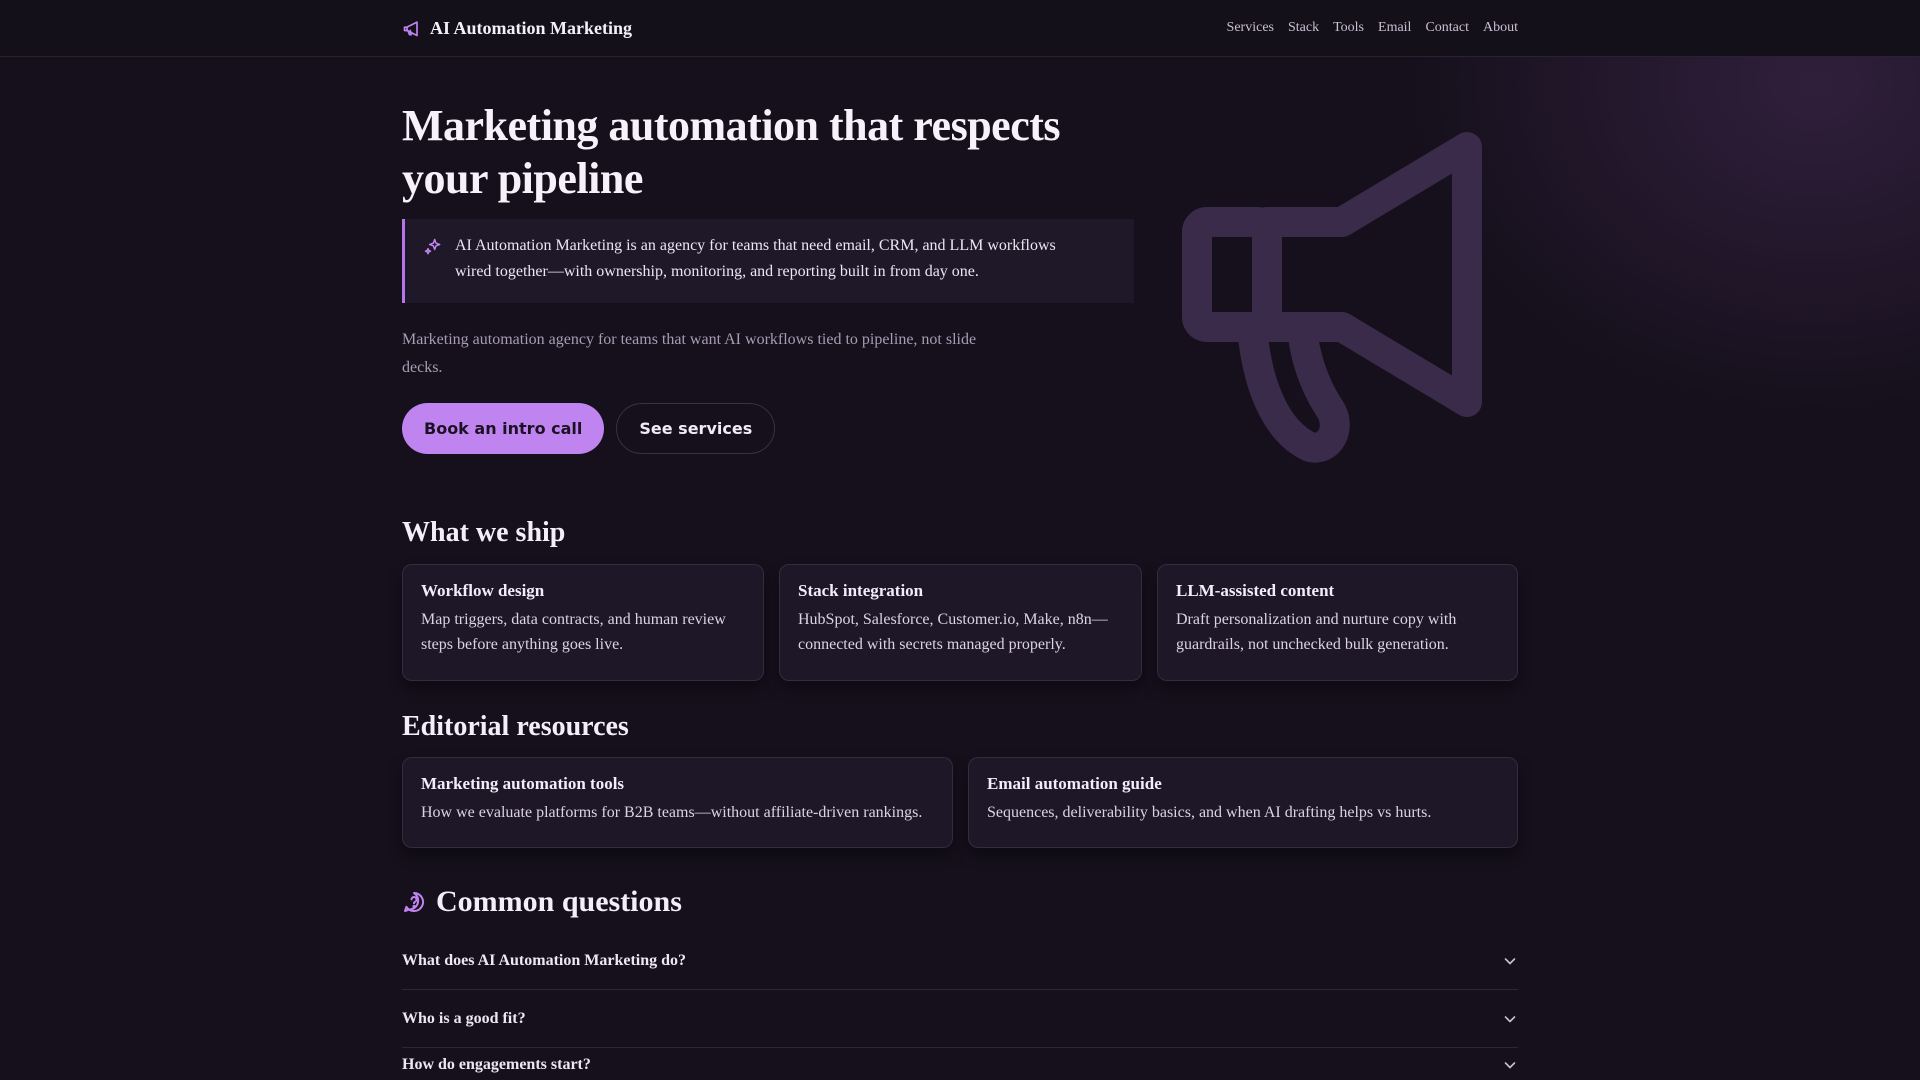  I want to click on book-intro-call-button: Book an intro call, so click(503, 428).